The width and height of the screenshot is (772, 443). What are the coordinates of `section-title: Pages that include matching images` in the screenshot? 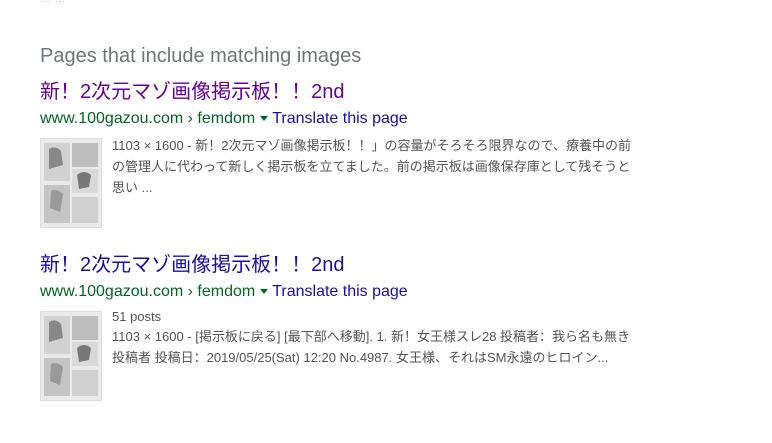 It's located at (201, 56).